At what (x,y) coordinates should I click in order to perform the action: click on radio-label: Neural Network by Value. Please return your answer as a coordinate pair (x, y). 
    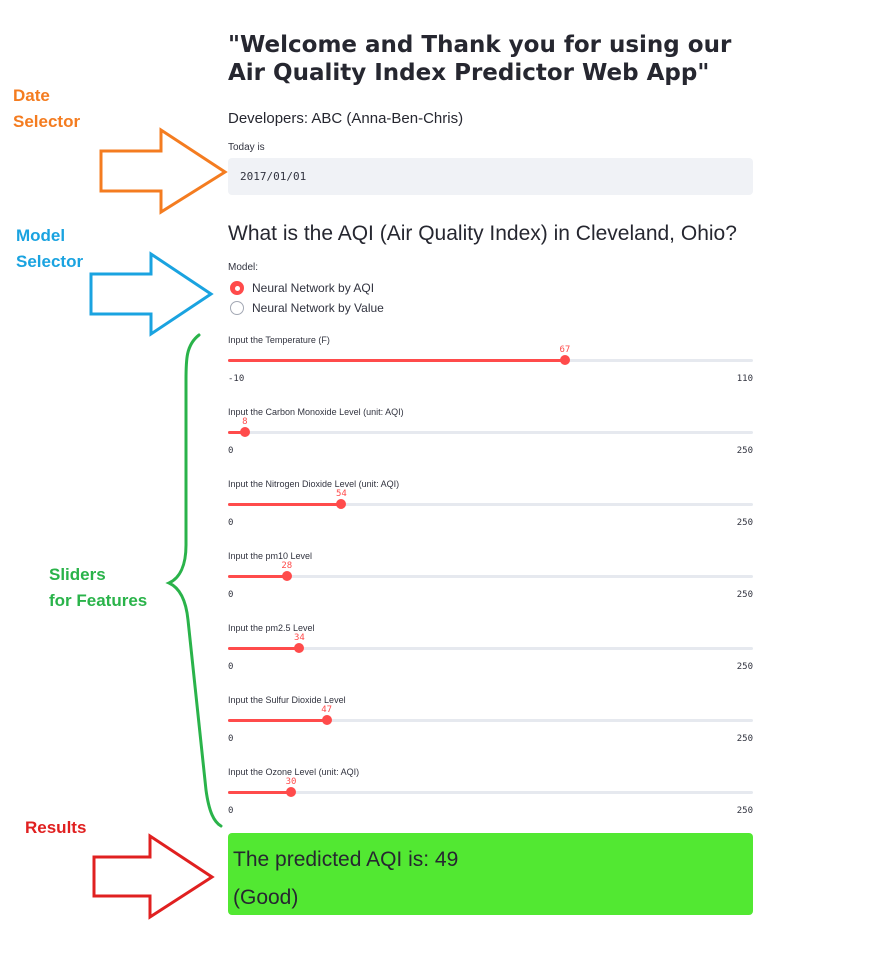
    Looking at the image, I should click on (318, 308).